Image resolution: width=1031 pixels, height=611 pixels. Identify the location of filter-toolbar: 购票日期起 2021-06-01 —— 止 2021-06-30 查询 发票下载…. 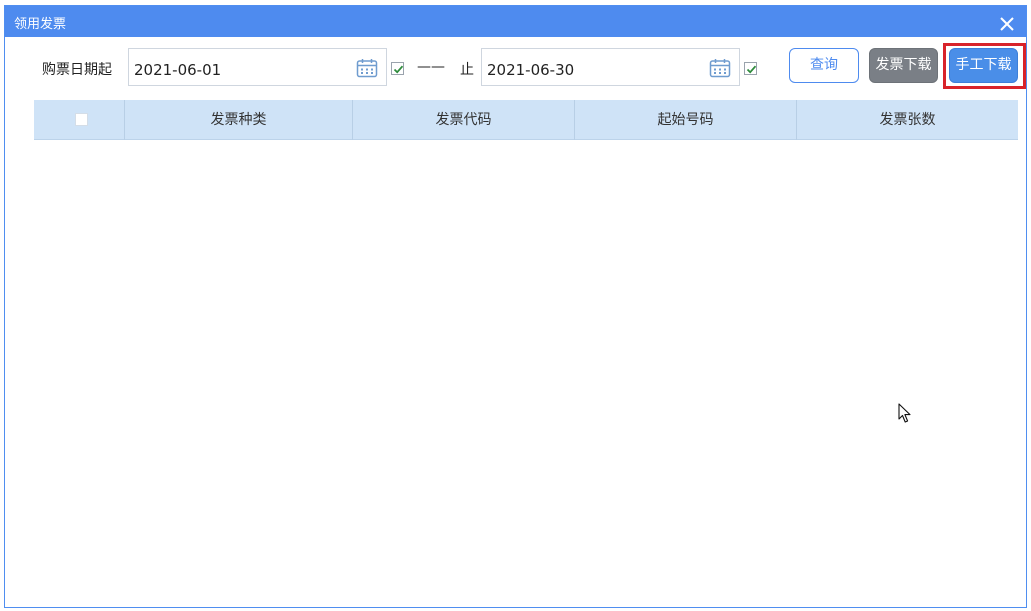
(515, 67).